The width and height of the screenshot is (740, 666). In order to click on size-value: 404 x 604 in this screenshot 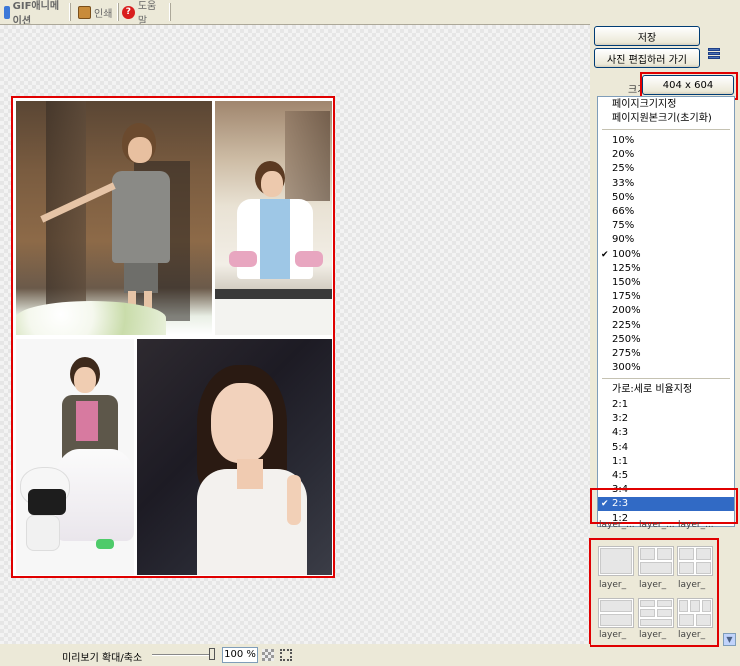, I will do `click(688, 85)`.